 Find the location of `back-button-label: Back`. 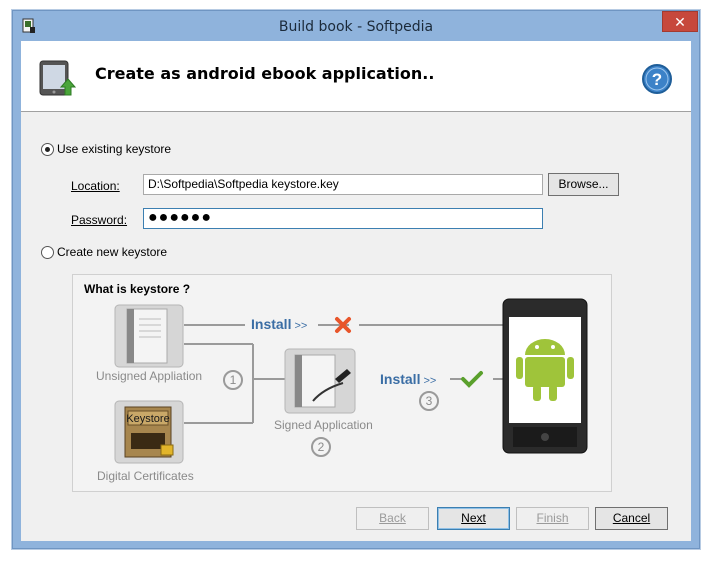

back-button-label: Back is located at coordinates (392, 518).